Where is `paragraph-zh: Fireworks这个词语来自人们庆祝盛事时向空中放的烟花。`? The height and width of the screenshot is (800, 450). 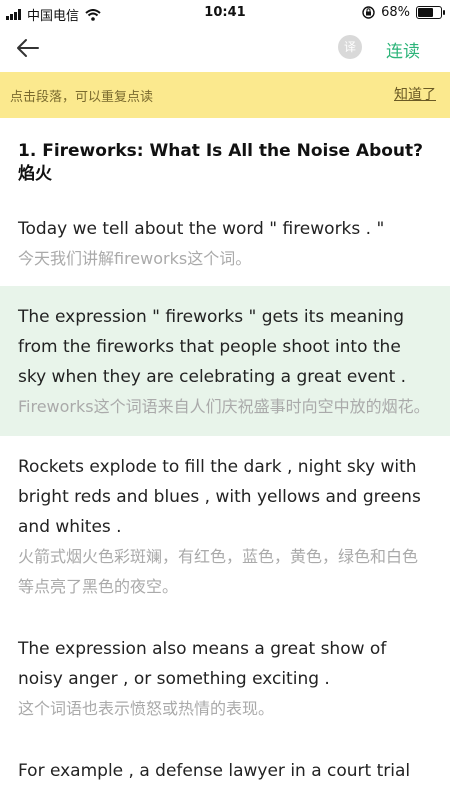
paragraph-zh: Fireworks这个词语来自人们庆祝盛事时向空中放的烟花。 is located at coordinates (224, 406).